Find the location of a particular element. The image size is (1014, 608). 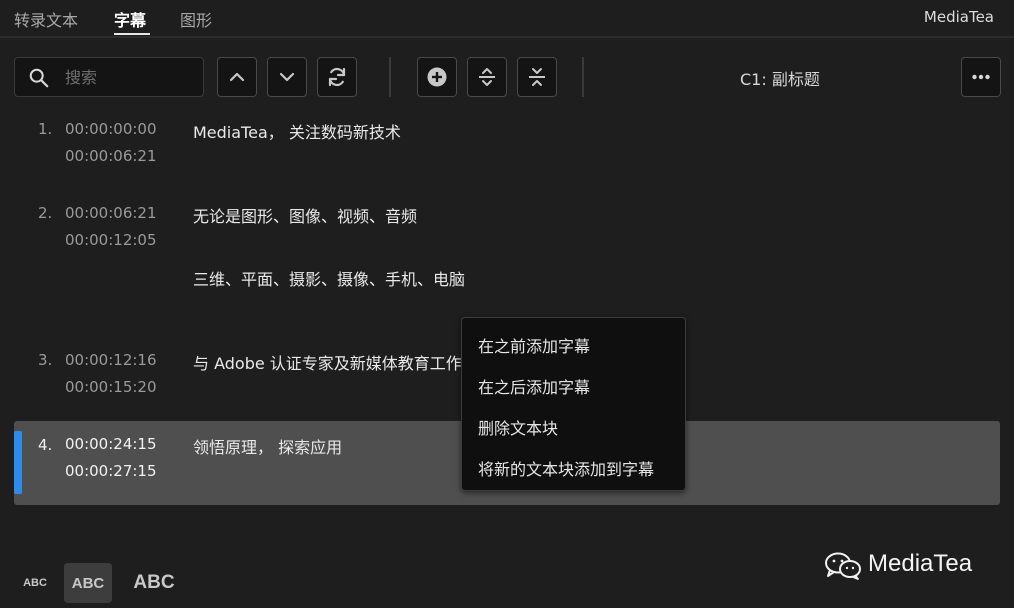

more-icon is located at coordinates (981, 77).